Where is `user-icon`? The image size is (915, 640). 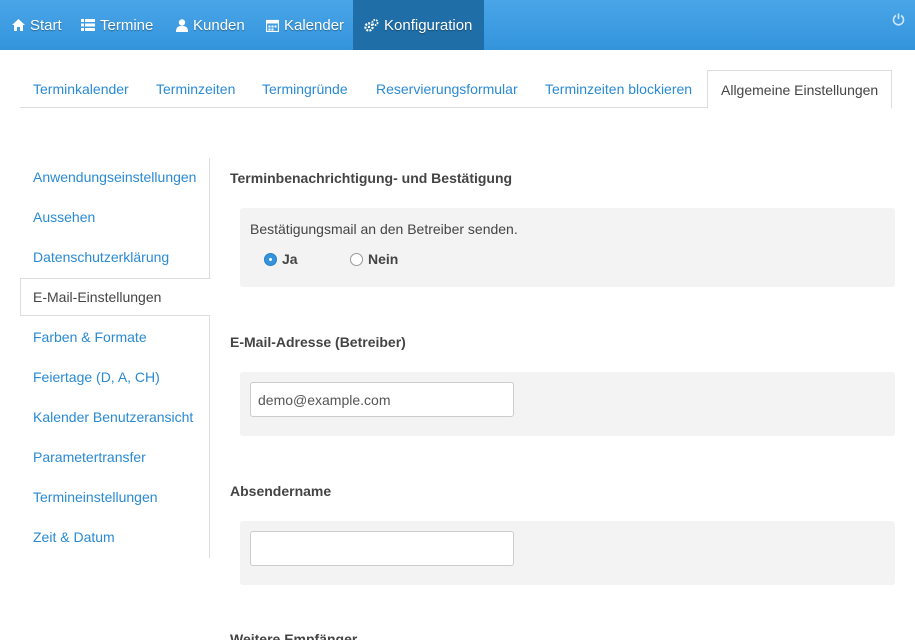
user-icon is located at coordinates (182, 25).